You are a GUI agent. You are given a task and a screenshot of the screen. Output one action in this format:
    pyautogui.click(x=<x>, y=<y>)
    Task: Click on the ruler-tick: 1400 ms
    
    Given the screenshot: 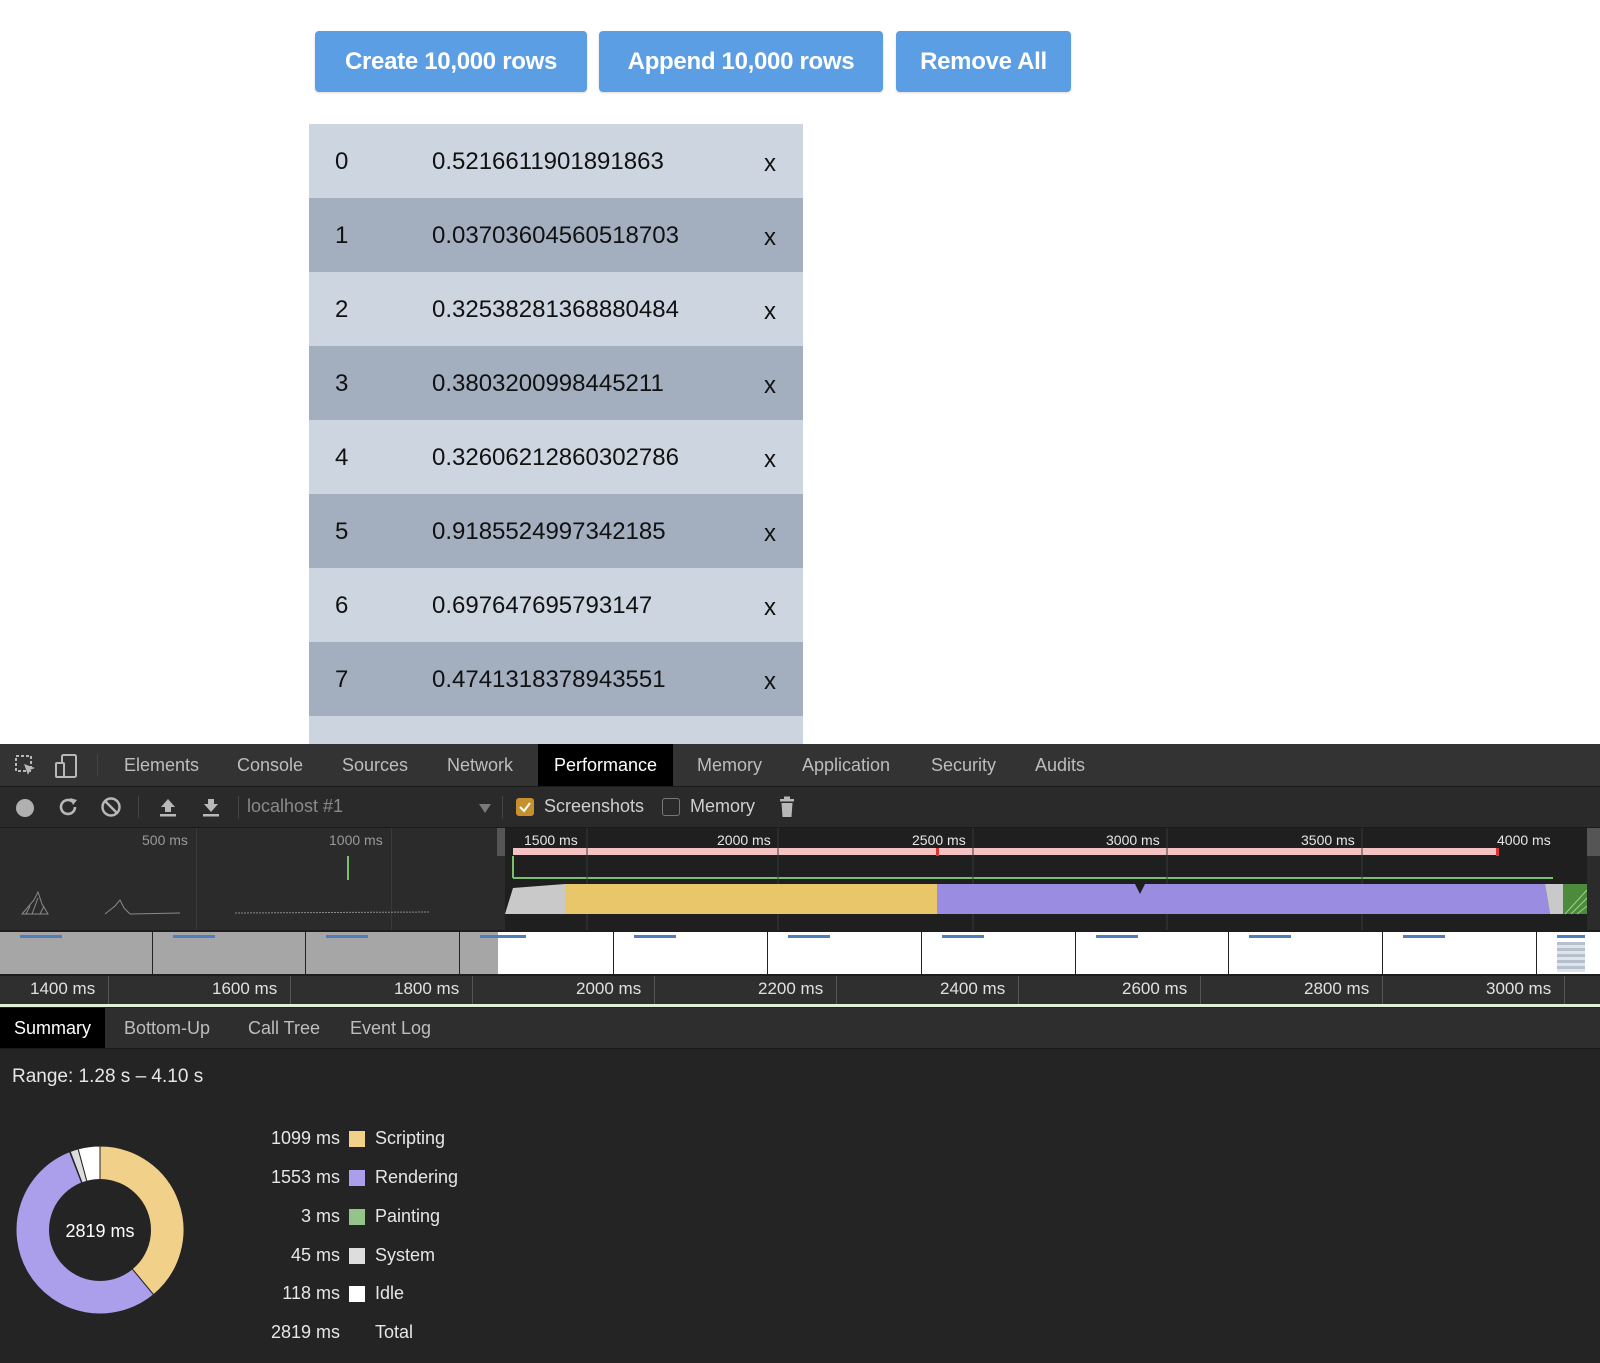 What is the action you would take?
    pyautogui.click(x=63, y=988)
    